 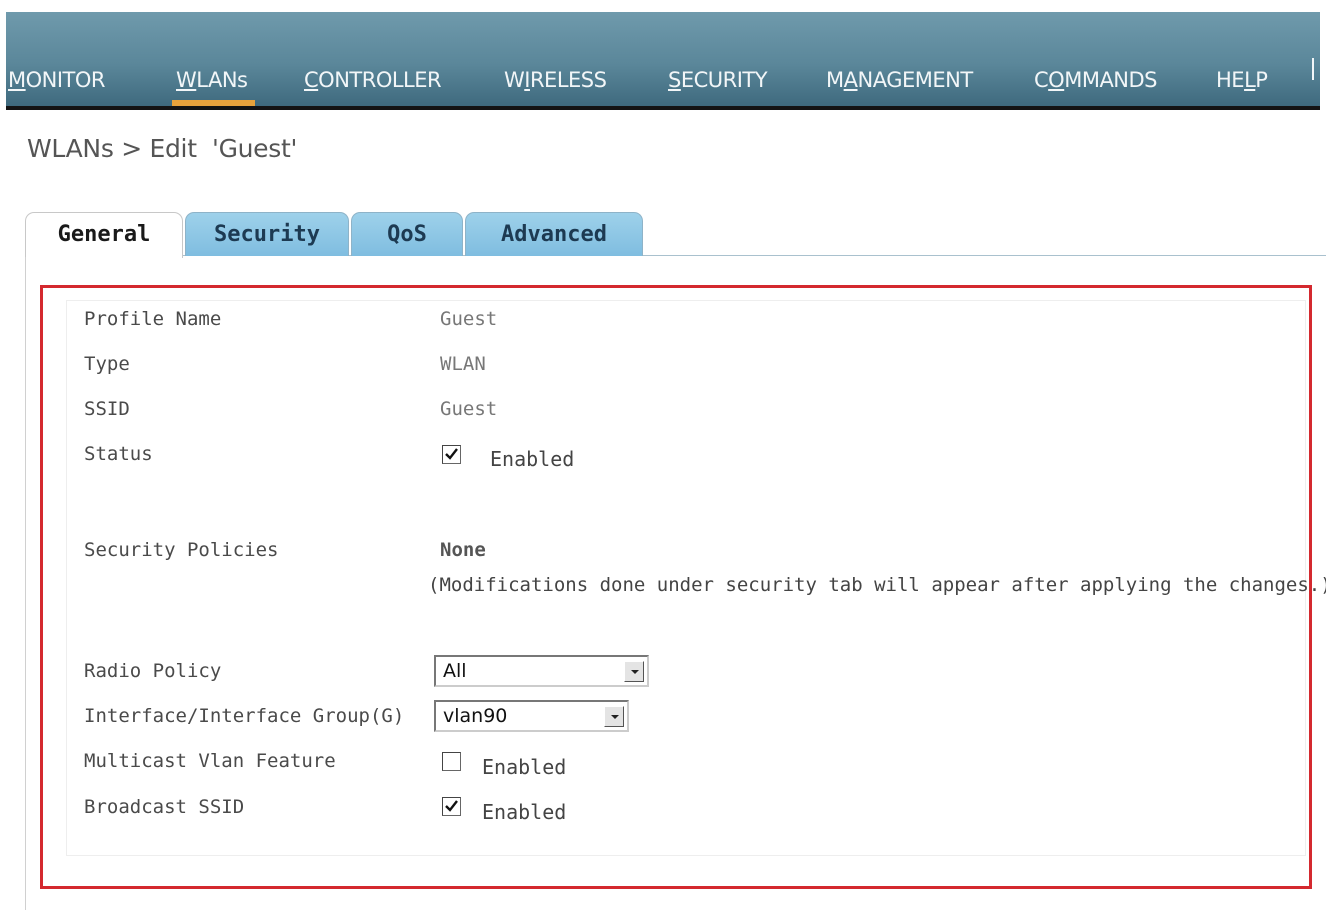 I want to click on ssid-label: SSID, so click(x=107, y=409).